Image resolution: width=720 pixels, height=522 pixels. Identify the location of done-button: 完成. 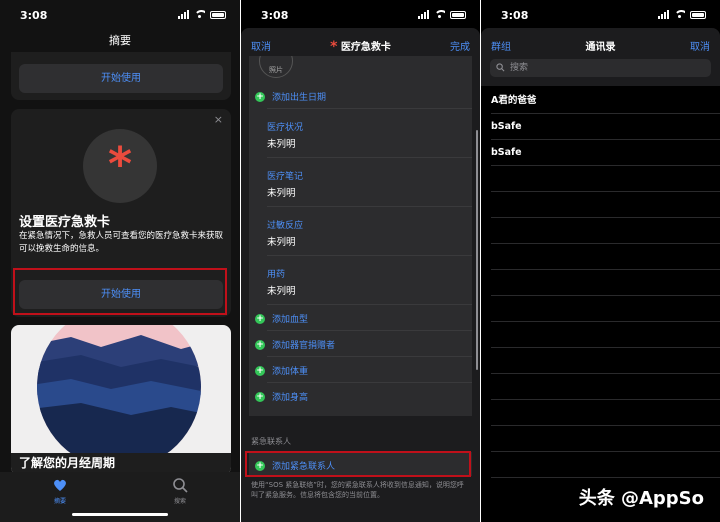
(460, 45).